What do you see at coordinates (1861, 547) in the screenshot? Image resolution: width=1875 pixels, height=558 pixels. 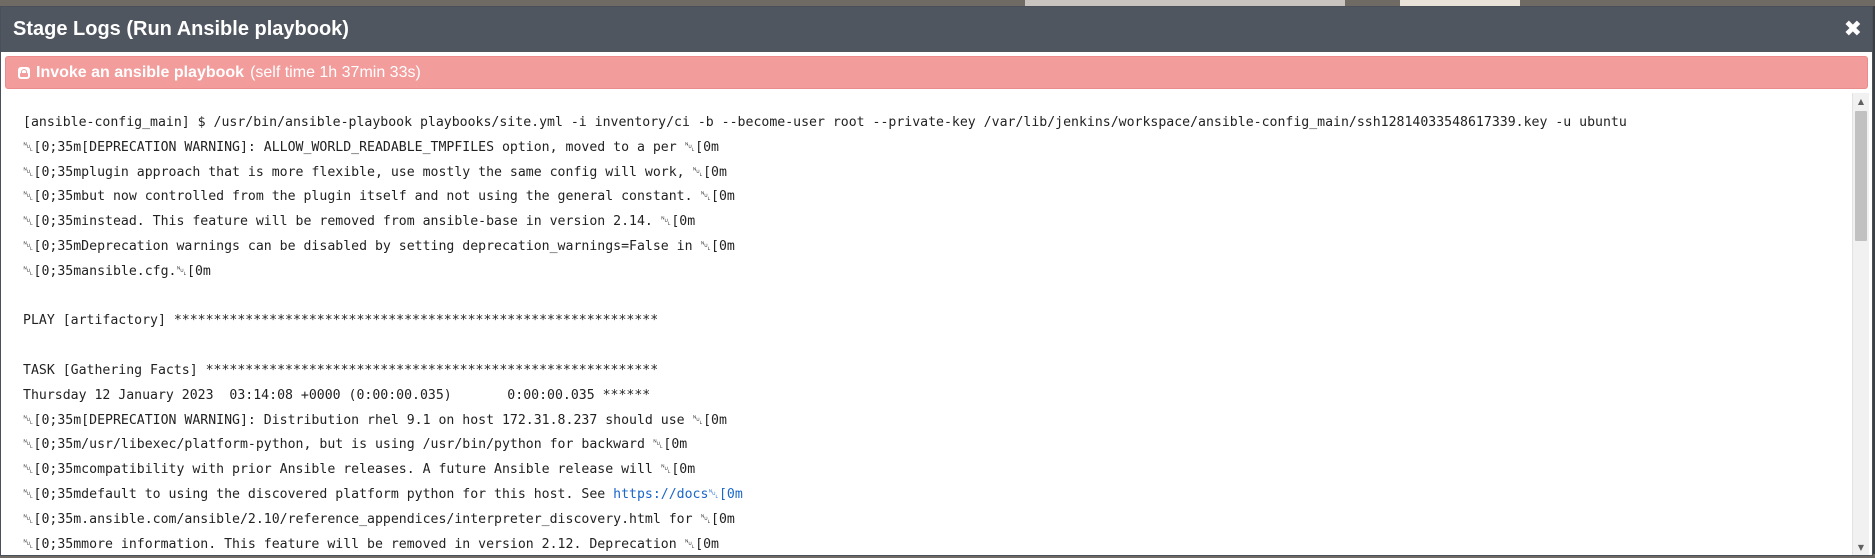 I see `scroll-down-icon: ▼` at bounding box center [1861, 547].